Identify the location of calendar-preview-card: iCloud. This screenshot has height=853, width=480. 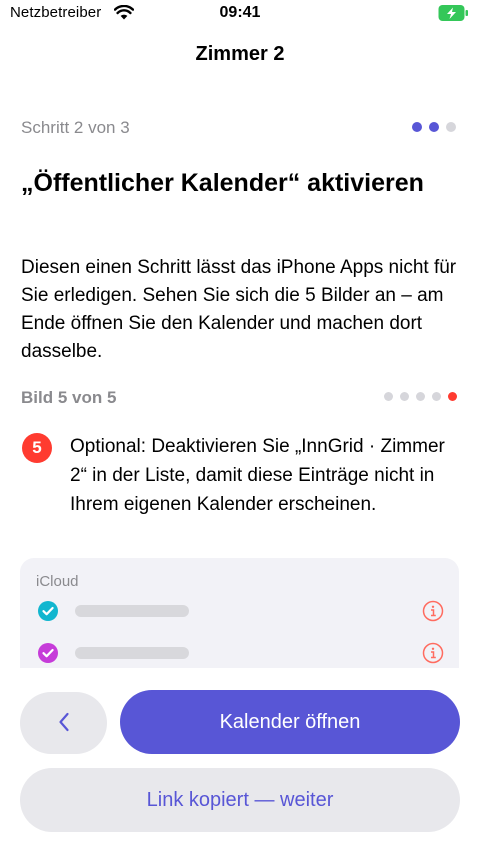
(239, 620).